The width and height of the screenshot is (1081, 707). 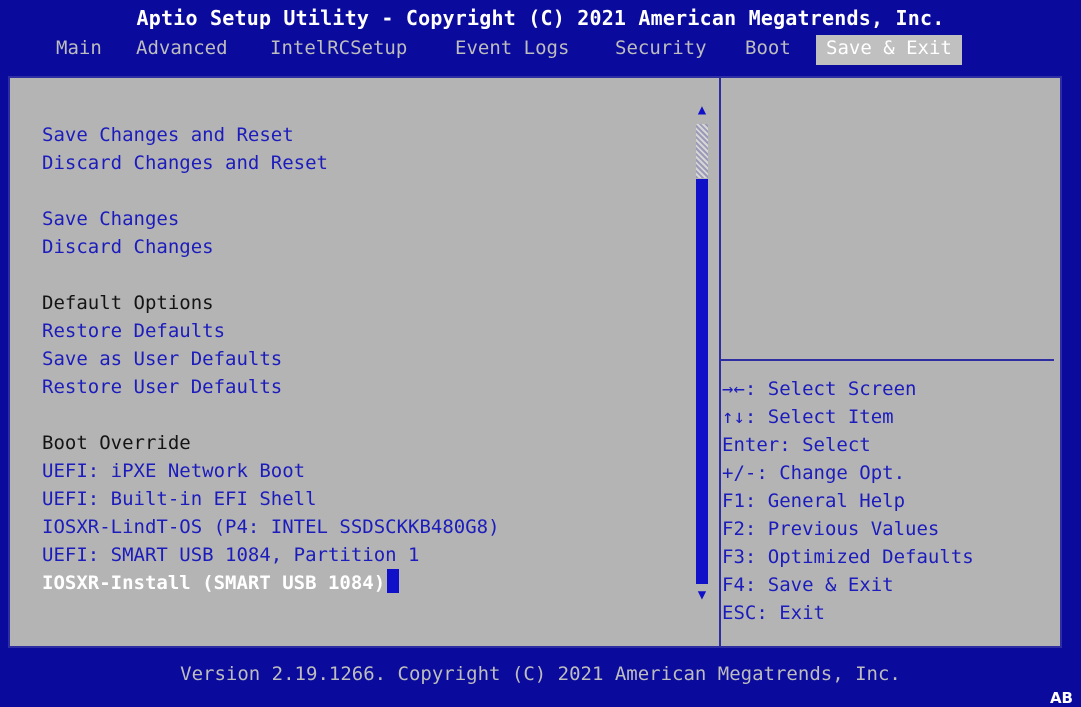 I want to click on help-general-help: F1: General Help, so click(x=814, y=501).